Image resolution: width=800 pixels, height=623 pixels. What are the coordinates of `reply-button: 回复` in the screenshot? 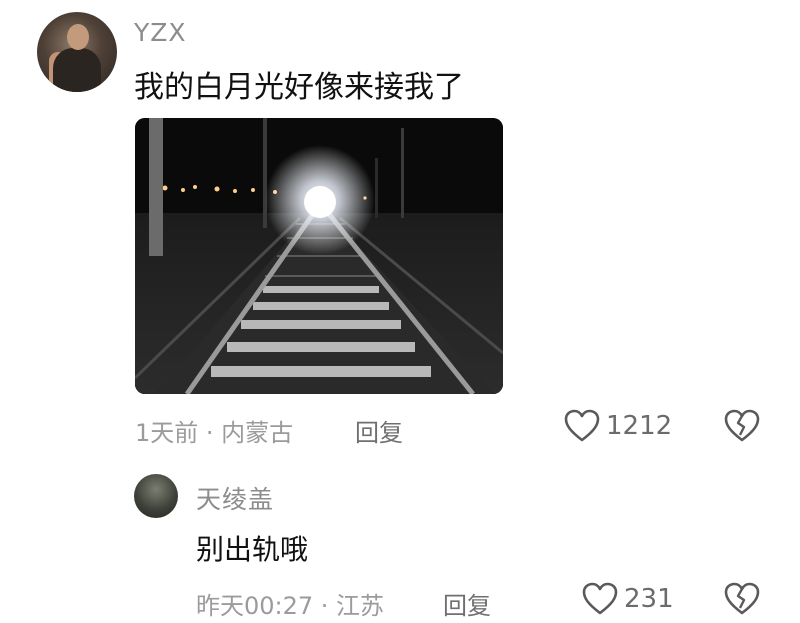 It's located at (379, 430).